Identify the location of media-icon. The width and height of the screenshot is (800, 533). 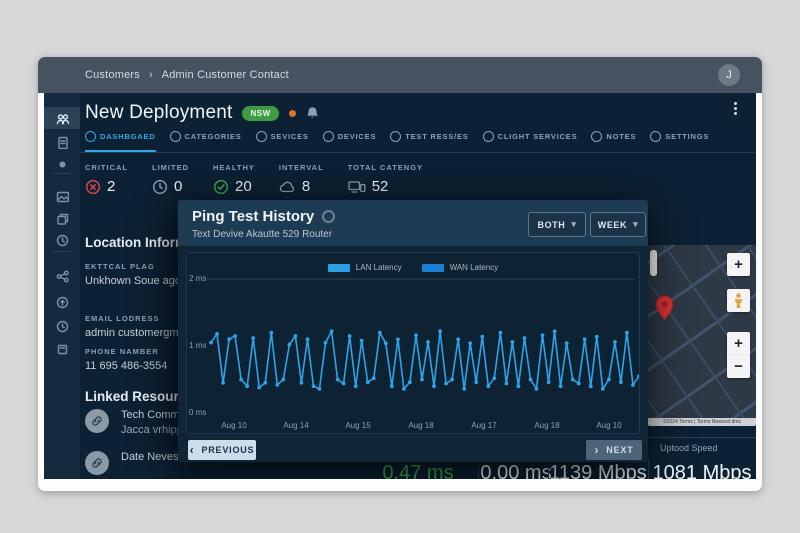
(62, 164).